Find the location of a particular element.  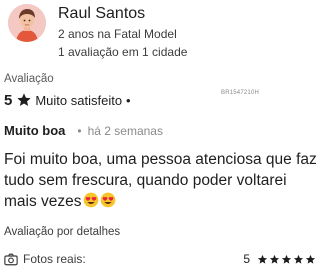

review-code: BR1547210H is located at coordinates (240, 93).